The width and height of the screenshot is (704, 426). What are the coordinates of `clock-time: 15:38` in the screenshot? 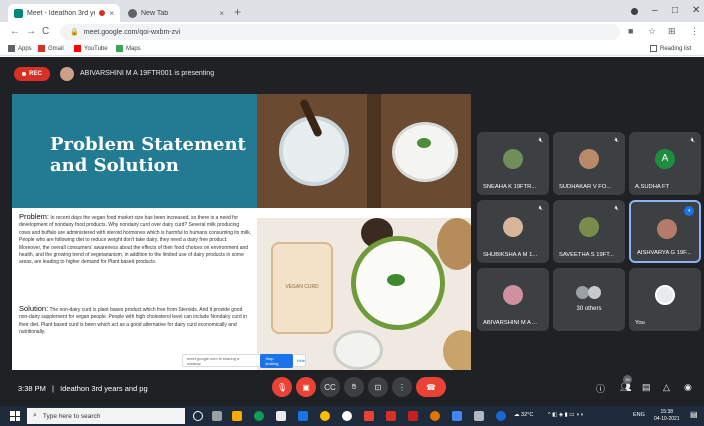 It's located at (667, 412).